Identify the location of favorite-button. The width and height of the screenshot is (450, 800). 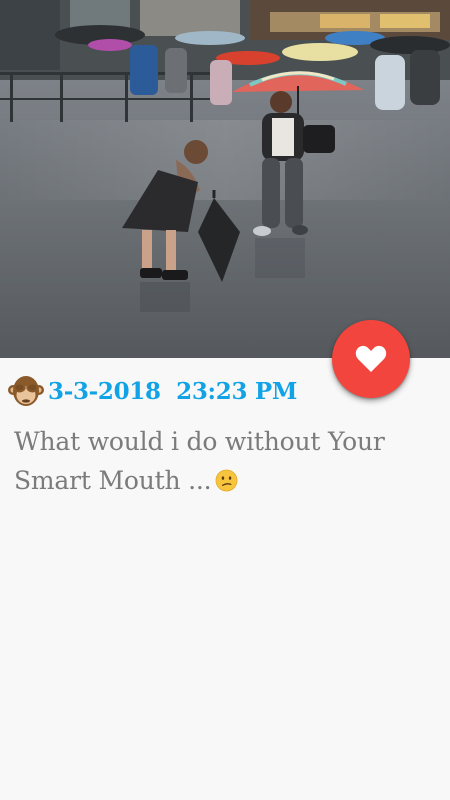
(371, 359).